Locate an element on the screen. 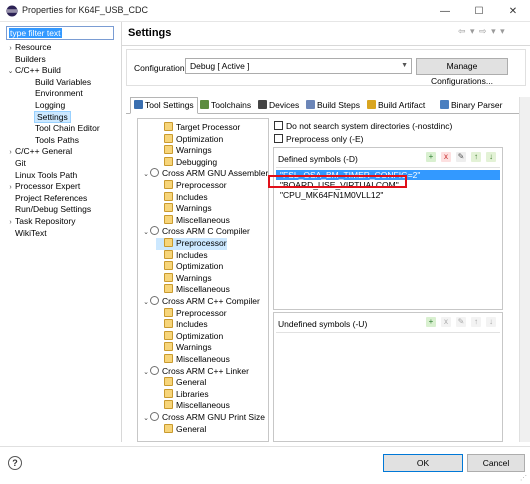 The width and height of the screenshot is (530, 484). tab-label: Build Steps is located at coordinates (338, 105).